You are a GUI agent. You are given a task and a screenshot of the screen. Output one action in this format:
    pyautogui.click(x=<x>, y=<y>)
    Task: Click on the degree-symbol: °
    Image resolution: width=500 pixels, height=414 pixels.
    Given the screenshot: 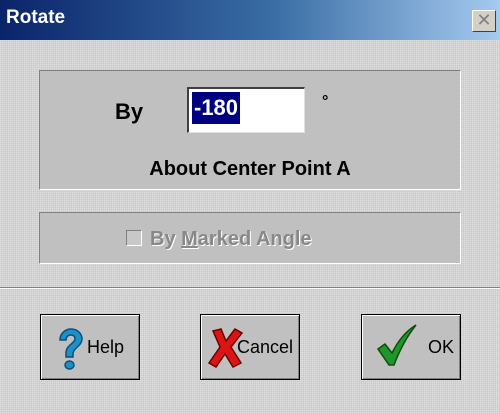 What is the action you would take?
    pyautogui.click(x=325, y=101)
    